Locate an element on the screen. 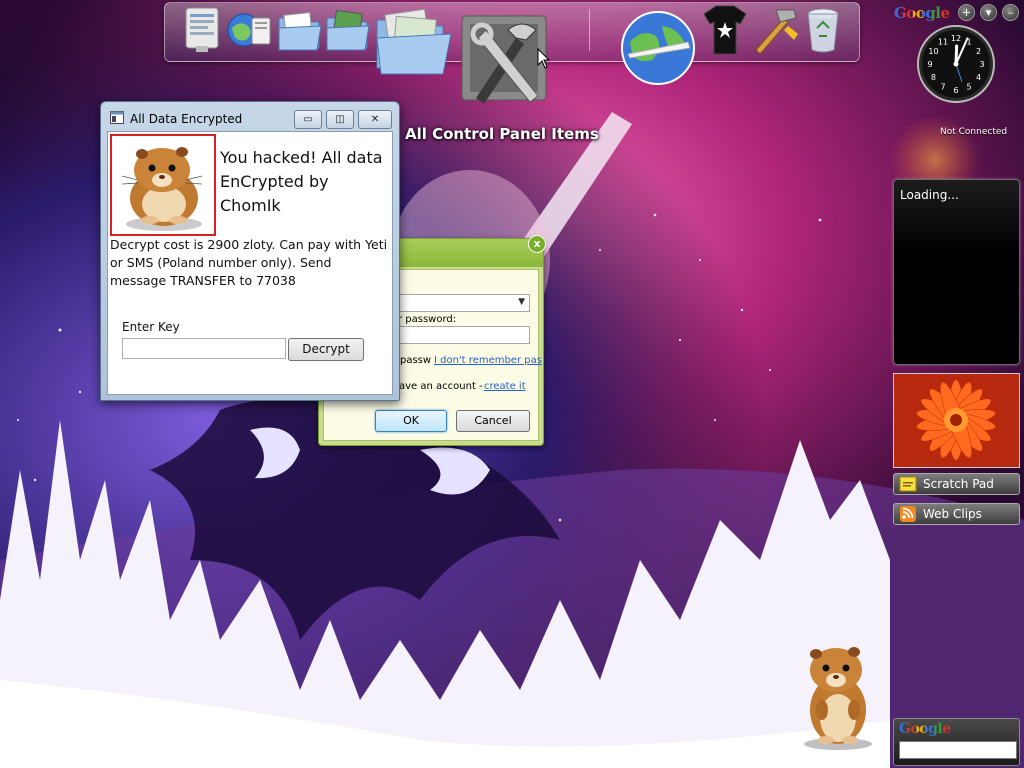  web-clips-gadget: Web Clips is located at coordinates (956, 514).